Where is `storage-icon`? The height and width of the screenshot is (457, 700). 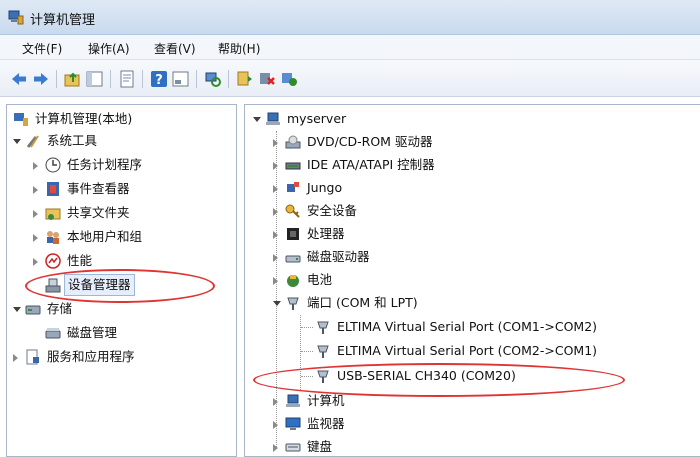 storage-icon is located at coordinates (33, 310).